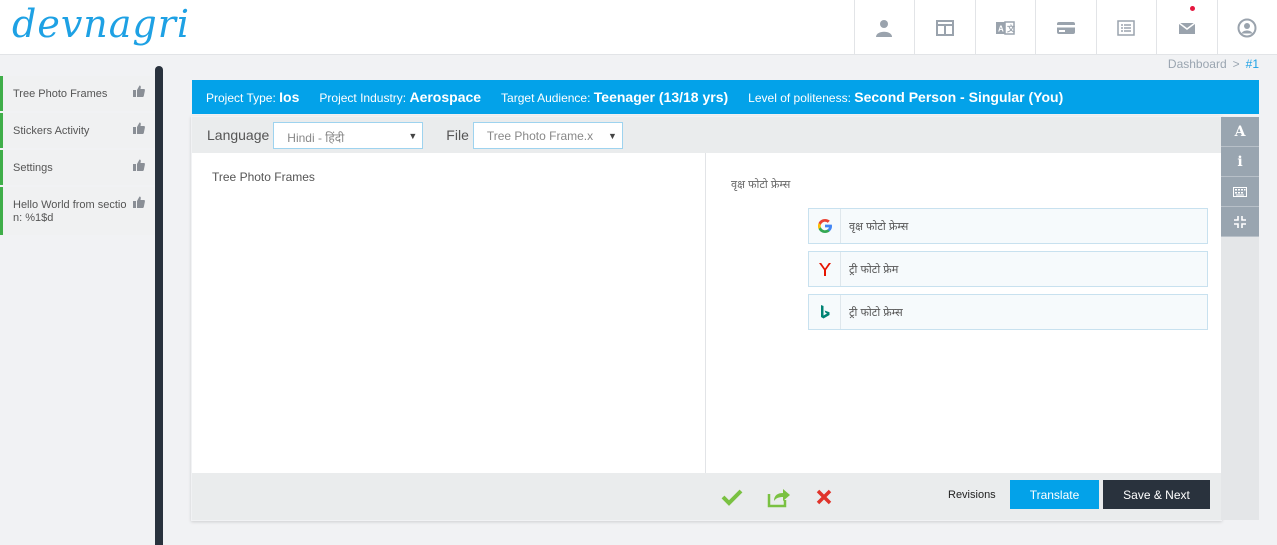 This screenshot has width=1277, height=545. I want to click on list-icon, so click(1126, 27).